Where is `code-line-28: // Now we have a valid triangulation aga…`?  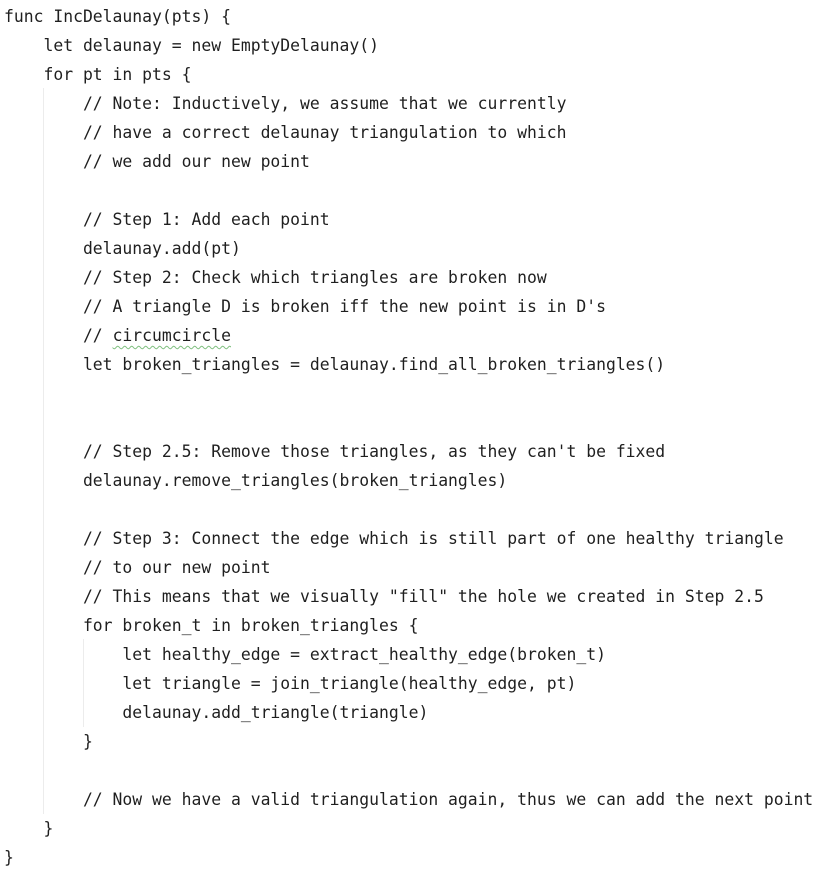
code-line-28: // Now we have a valid triangulation aga… is located at coordinates (409, 799).